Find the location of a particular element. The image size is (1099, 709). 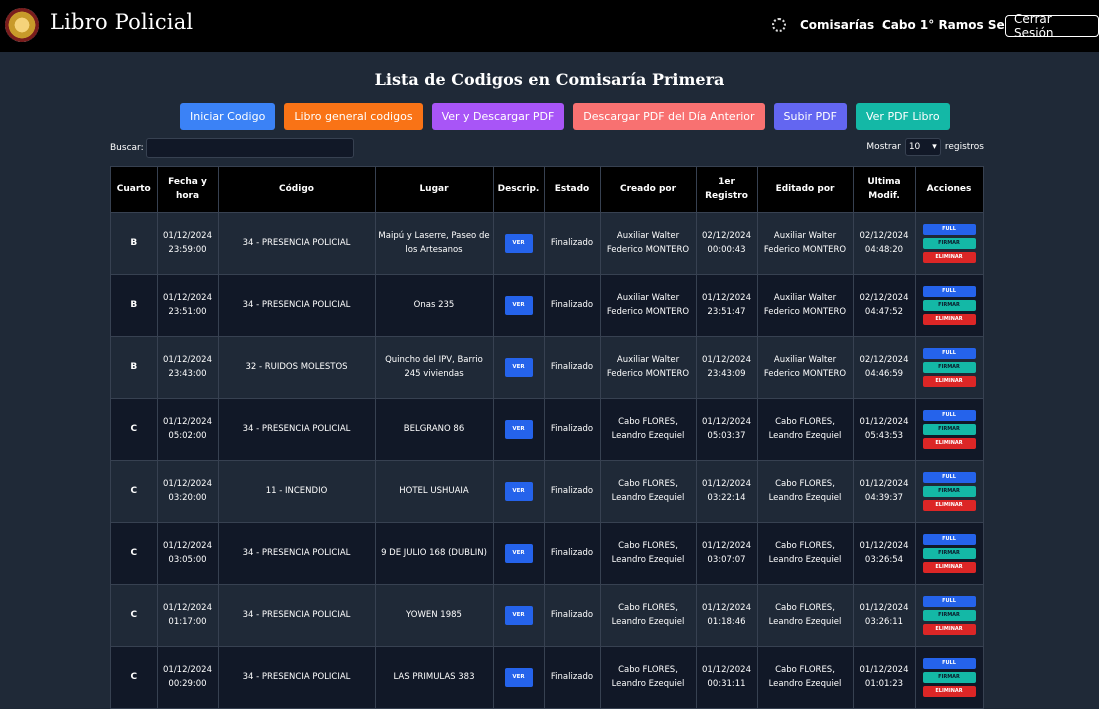

cell-fecha: 01/12/2024 23:59:00 is located at coordinates (188, 243).